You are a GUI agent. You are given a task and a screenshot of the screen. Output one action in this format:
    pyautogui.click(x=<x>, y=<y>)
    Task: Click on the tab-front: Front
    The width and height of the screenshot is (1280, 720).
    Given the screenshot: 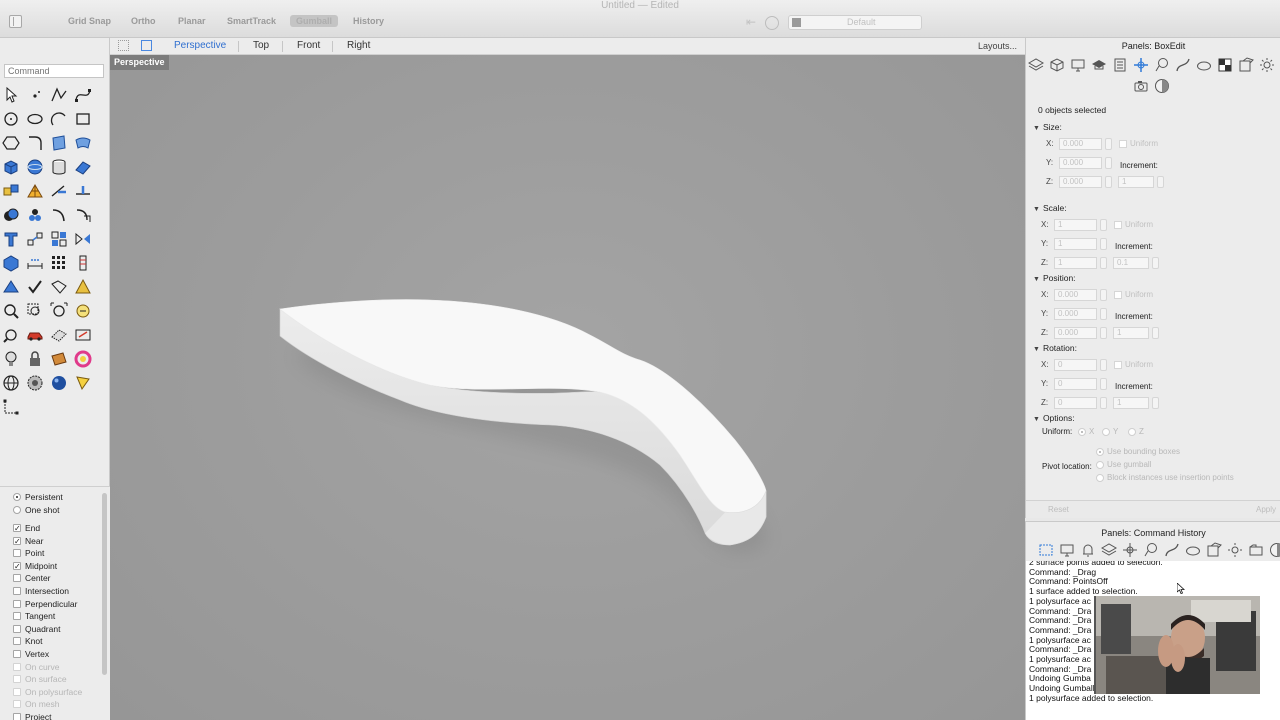 What is the action you would take?
    pyautogui.click(x=308, y=45)
    